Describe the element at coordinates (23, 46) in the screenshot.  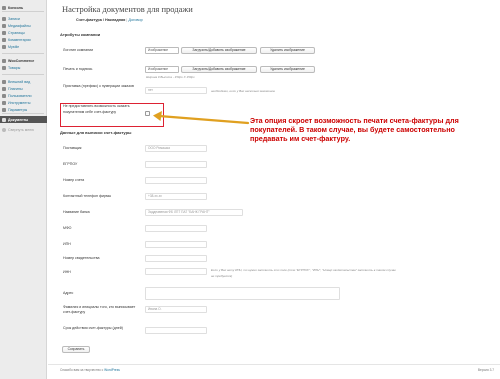
I see `sidebar-item: Mystile` at that location.